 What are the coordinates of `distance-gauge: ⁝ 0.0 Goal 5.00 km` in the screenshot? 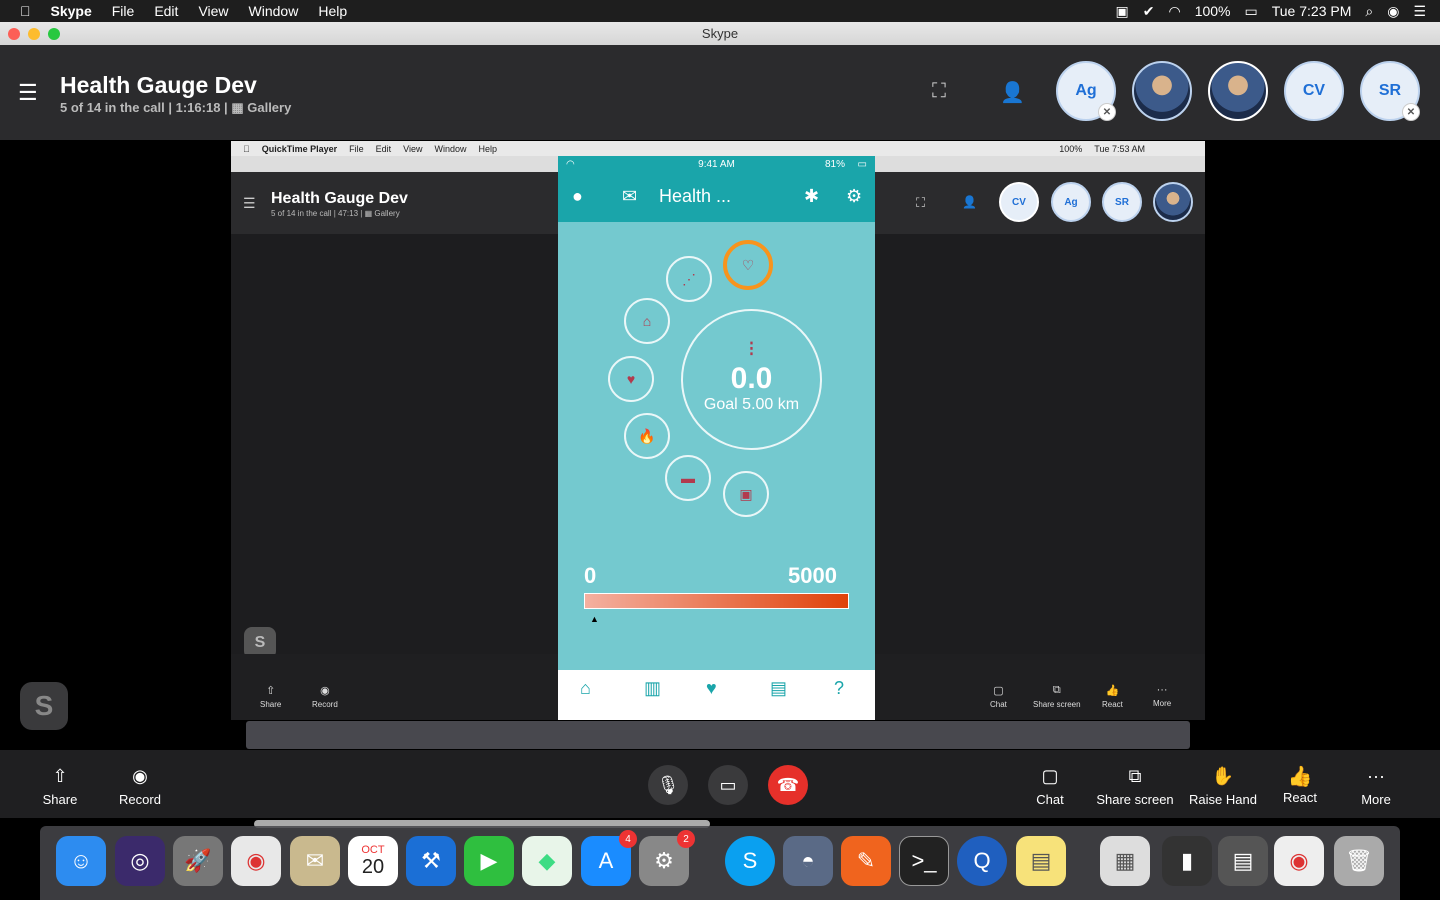 It's located at (751, 379).